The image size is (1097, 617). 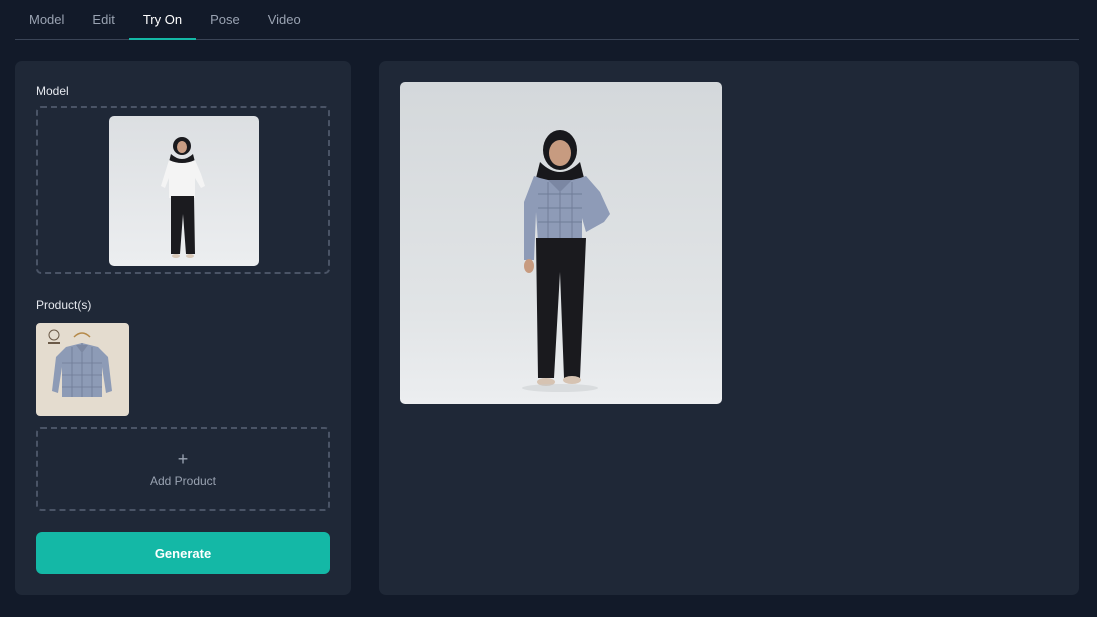 I want to click on tab-bar: Model Edit Try On Pose Video, so click(x=547, y=20).